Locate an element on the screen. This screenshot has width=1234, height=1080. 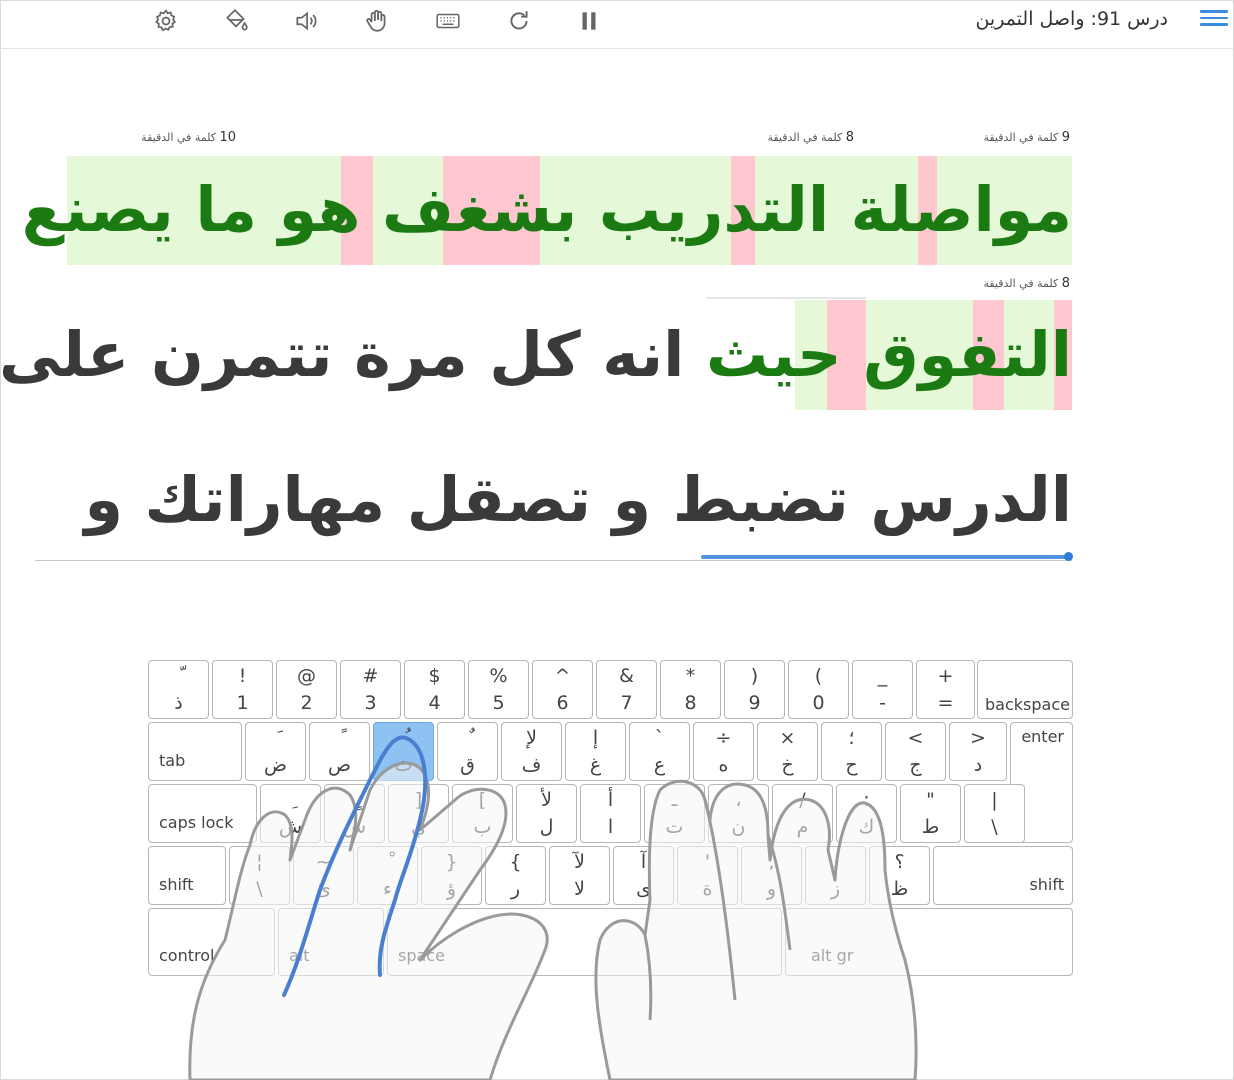
key: [ب is located at coordinates (482, 813).